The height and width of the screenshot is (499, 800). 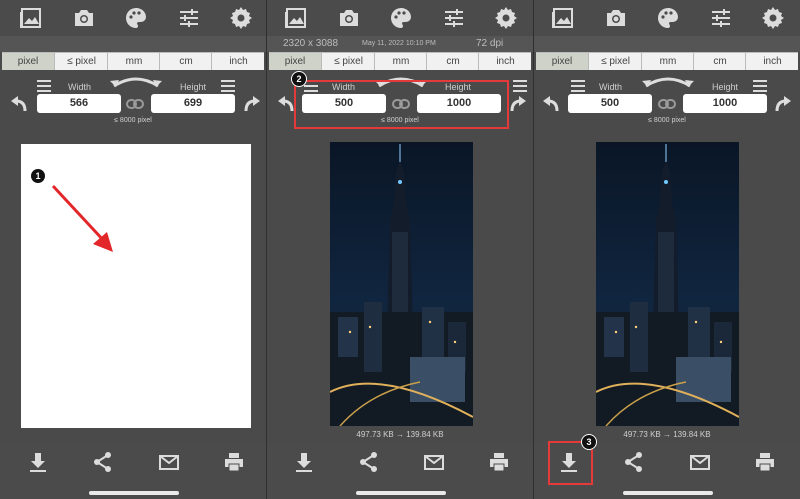 I want to click on arrow-annotation, so click(x=82, y=218).